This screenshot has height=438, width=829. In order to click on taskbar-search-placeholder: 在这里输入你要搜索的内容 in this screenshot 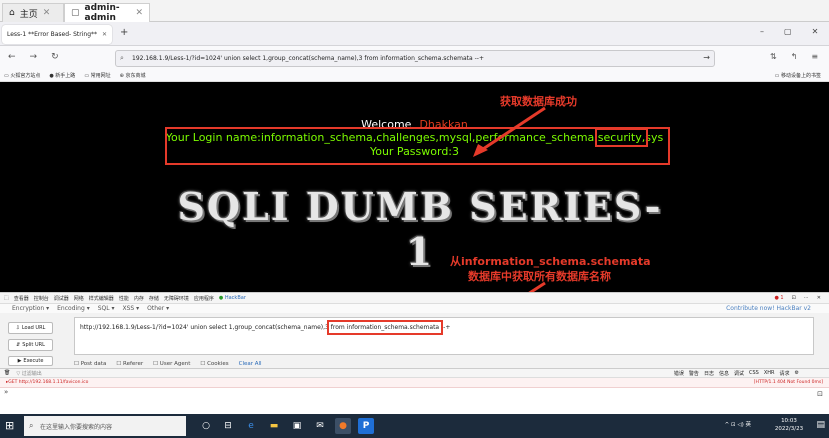, I will do `click(76, 427)`.